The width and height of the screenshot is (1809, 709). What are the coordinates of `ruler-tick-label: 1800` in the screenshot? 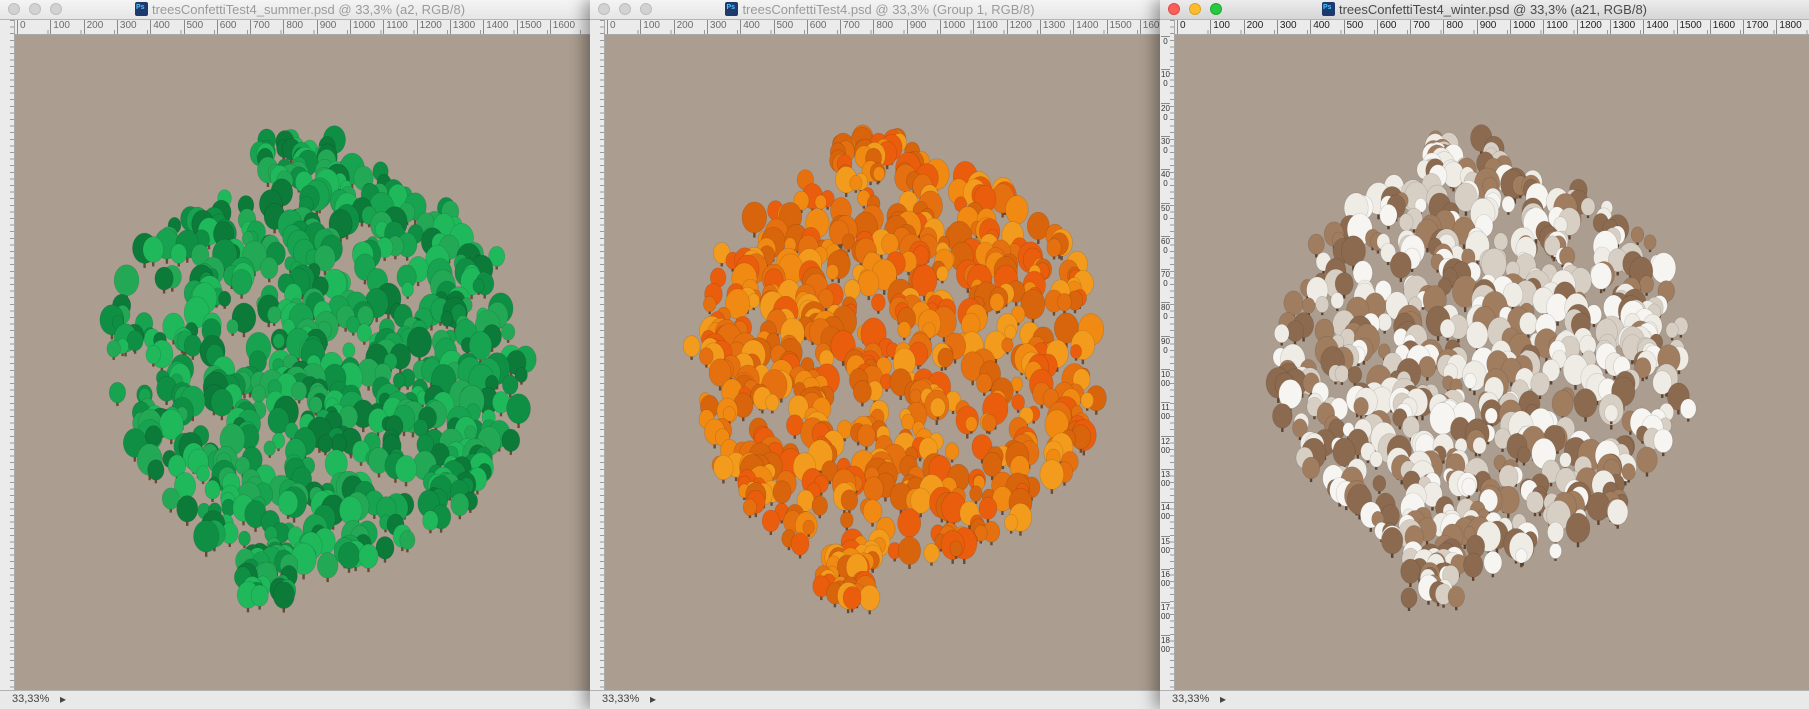 It's located at (1165, 645).